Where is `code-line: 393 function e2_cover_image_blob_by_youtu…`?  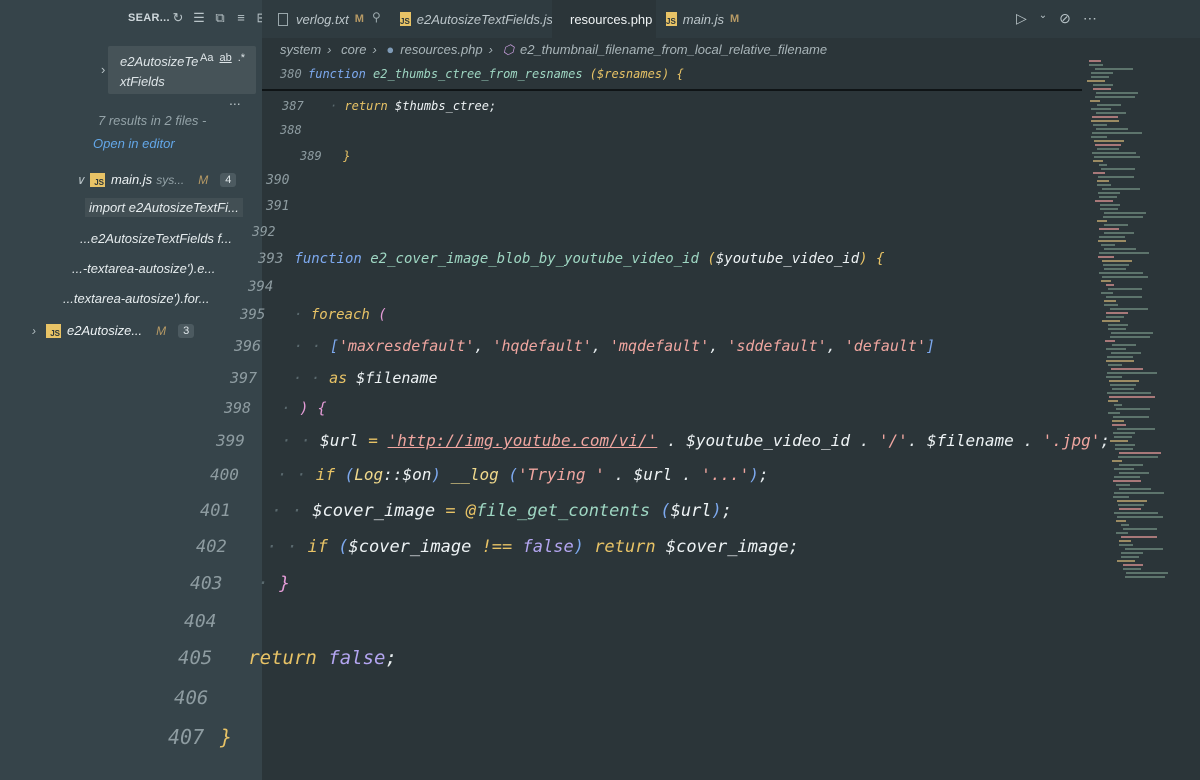
code-line: 393 function e2_cover_image_blob_by_youtu… is located at coordinates (571, 259).